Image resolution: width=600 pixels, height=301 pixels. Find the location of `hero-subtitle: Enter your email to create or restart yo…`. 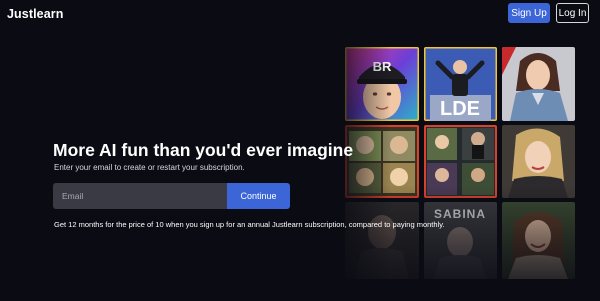

hero-subtitle: Enter your email to create or restart yo… is located at coordinates (149, 167).